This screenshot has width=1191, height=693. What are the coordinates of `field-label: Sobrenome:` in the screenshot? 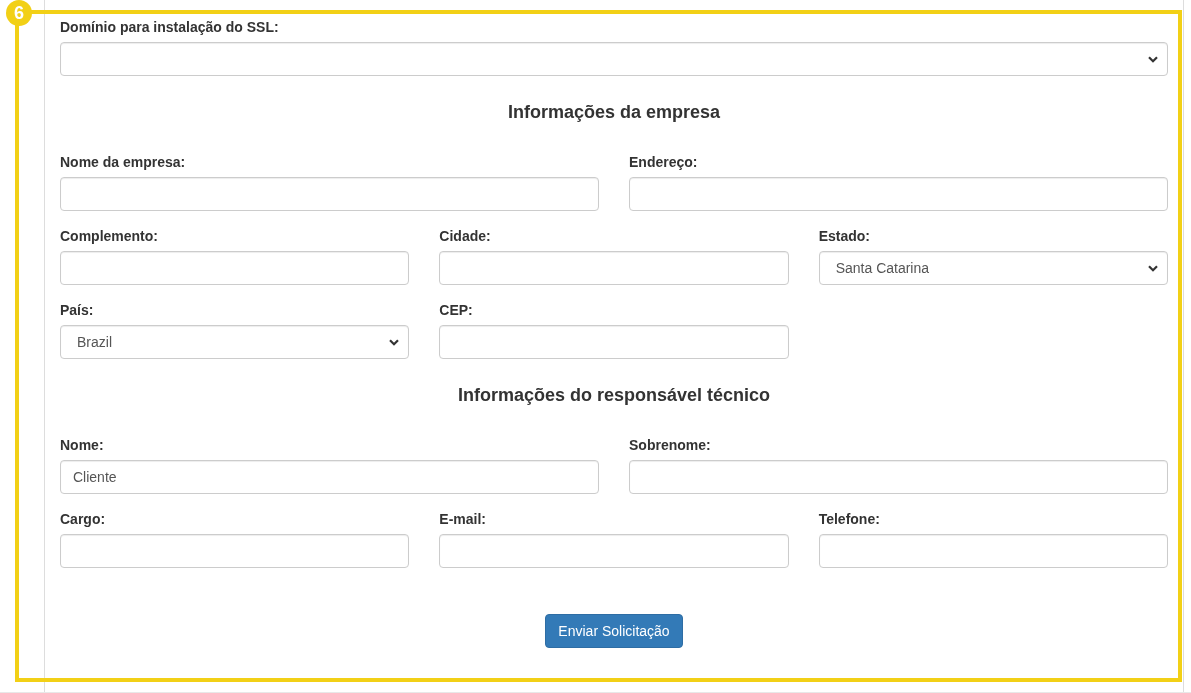 It's located at (670, 445).